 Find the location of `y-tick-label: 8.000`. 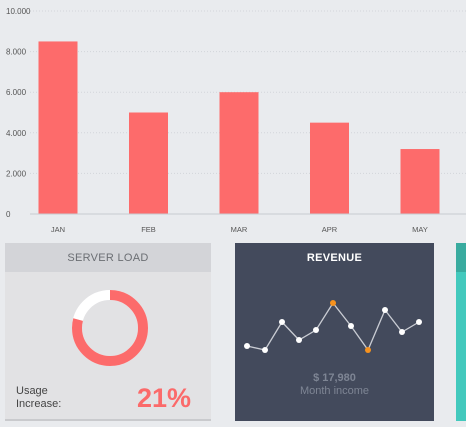

y-tick-label: 8.000 is located at coordinates (16, 52).